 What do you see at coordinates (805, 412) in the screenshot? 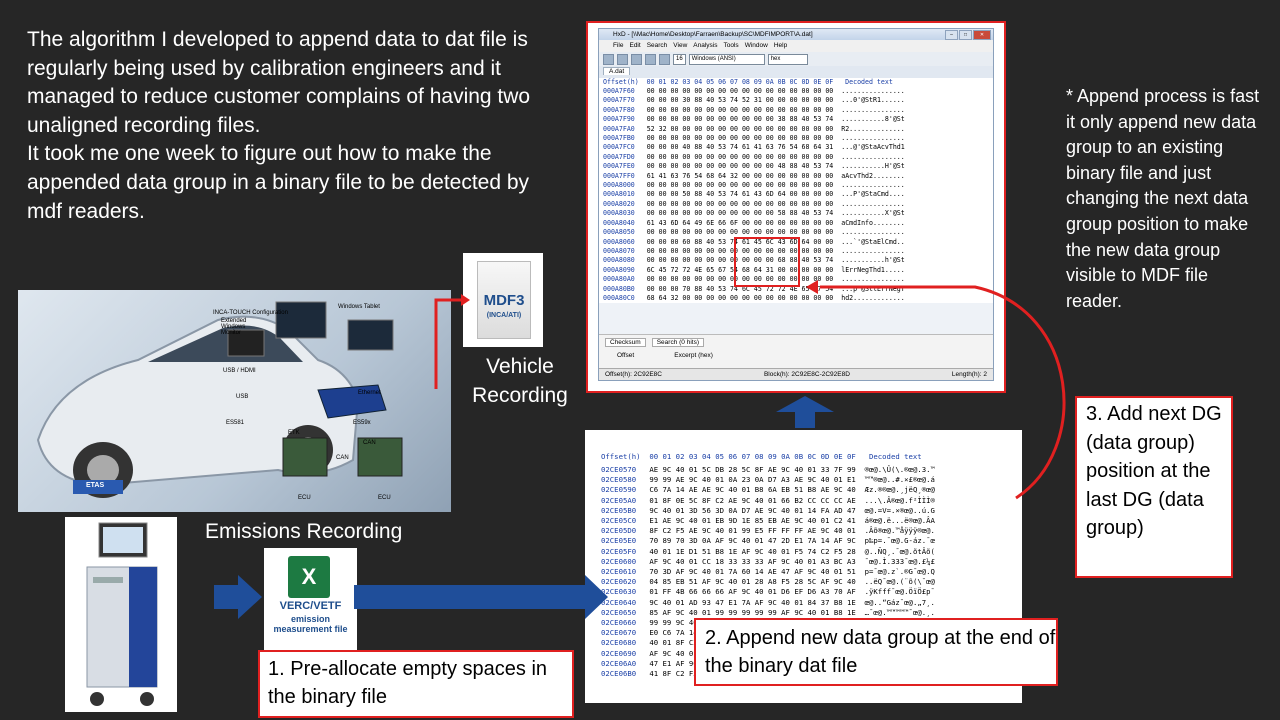
I see `blue-arrow-up` at bounding box center [805, 412].